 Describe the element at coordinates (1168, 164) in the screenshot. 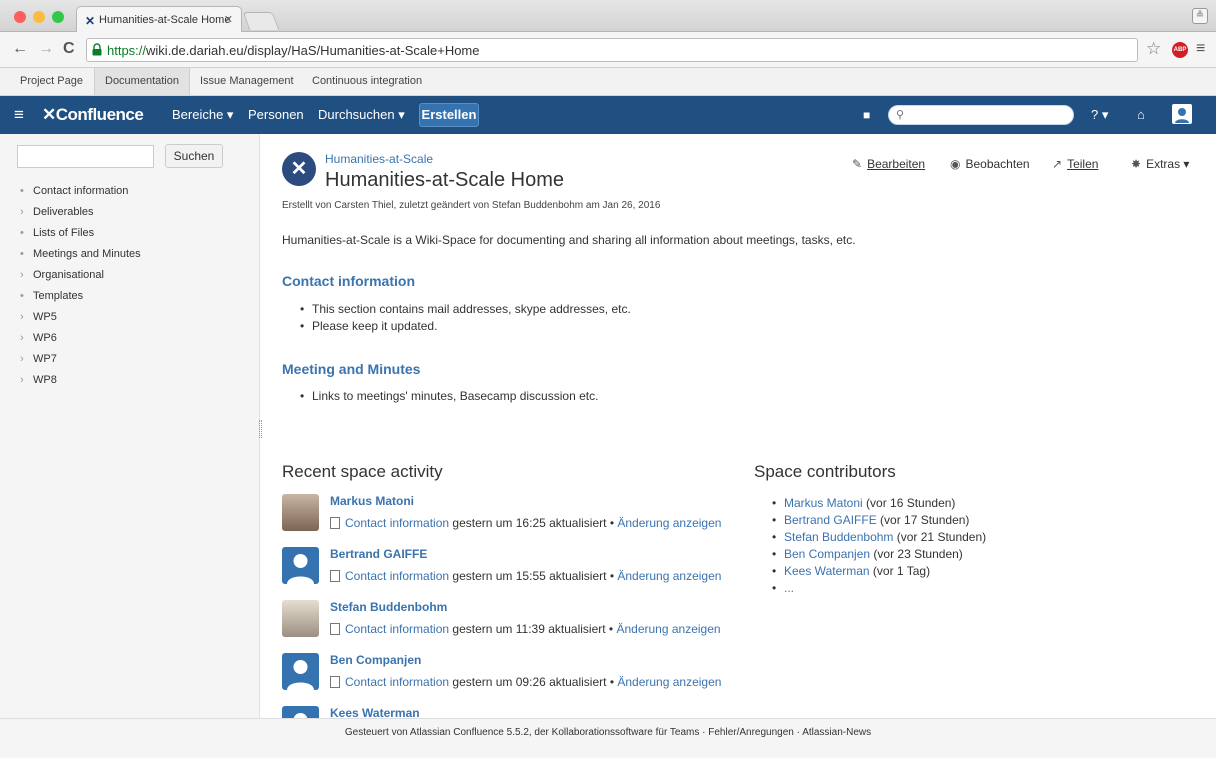

I see `extras-label: Extras ▾` at that location.